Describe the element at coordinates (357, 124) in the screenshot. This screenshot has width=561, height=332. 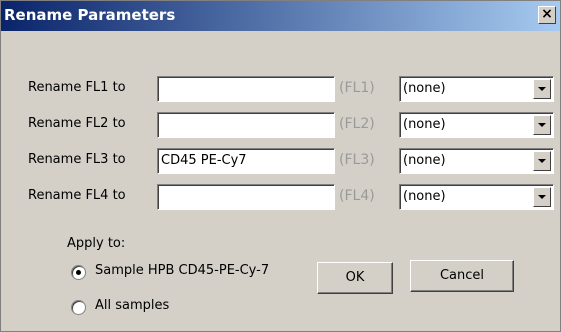
I see `param-hint-fl2: (FL2)` at that location.